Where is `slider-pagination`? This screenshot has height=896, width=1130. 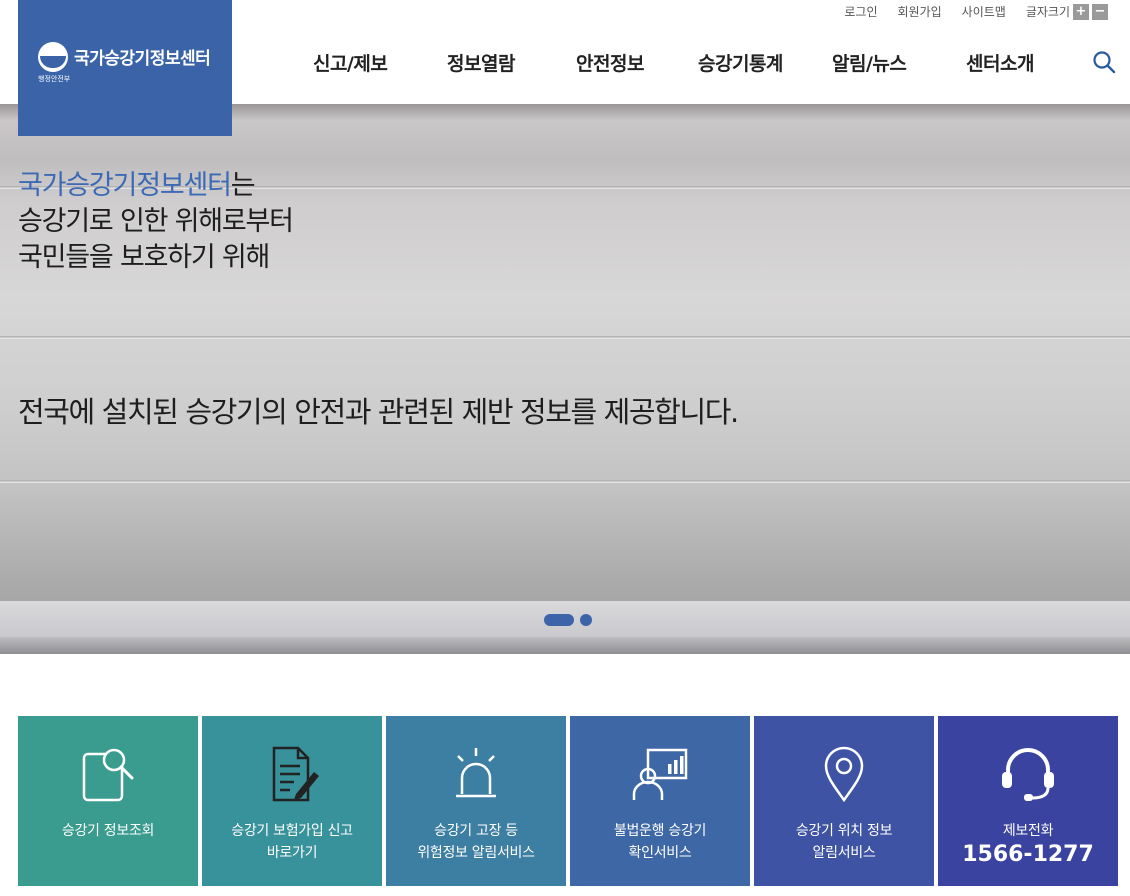
slider-pagination is located at coordinates (568, 620).